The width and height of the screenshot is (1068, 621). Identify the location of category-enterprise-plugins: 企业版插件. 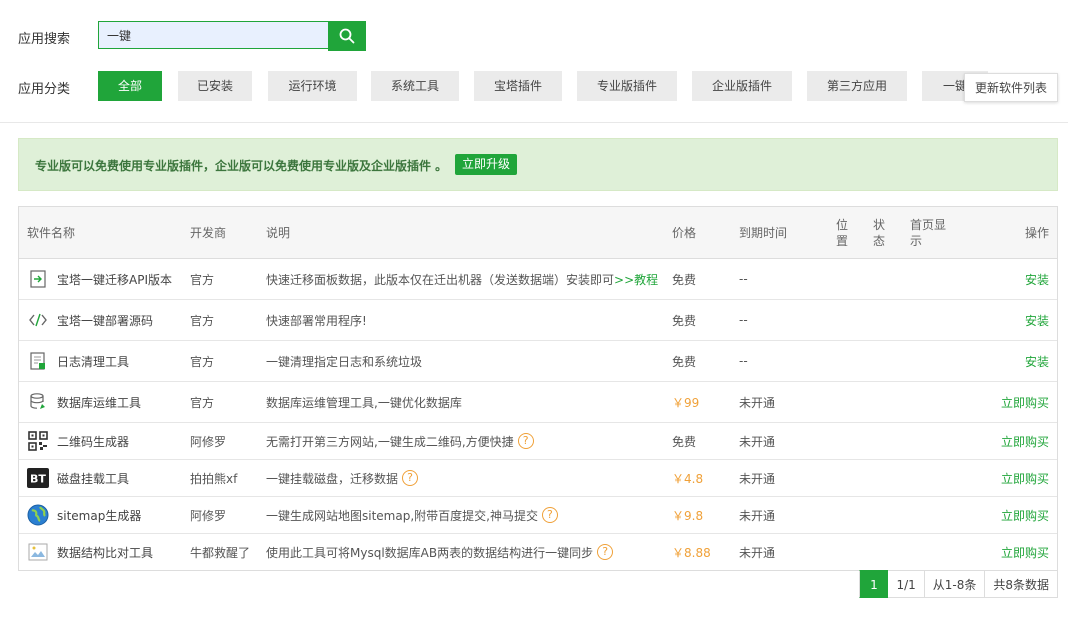
(742, 86).